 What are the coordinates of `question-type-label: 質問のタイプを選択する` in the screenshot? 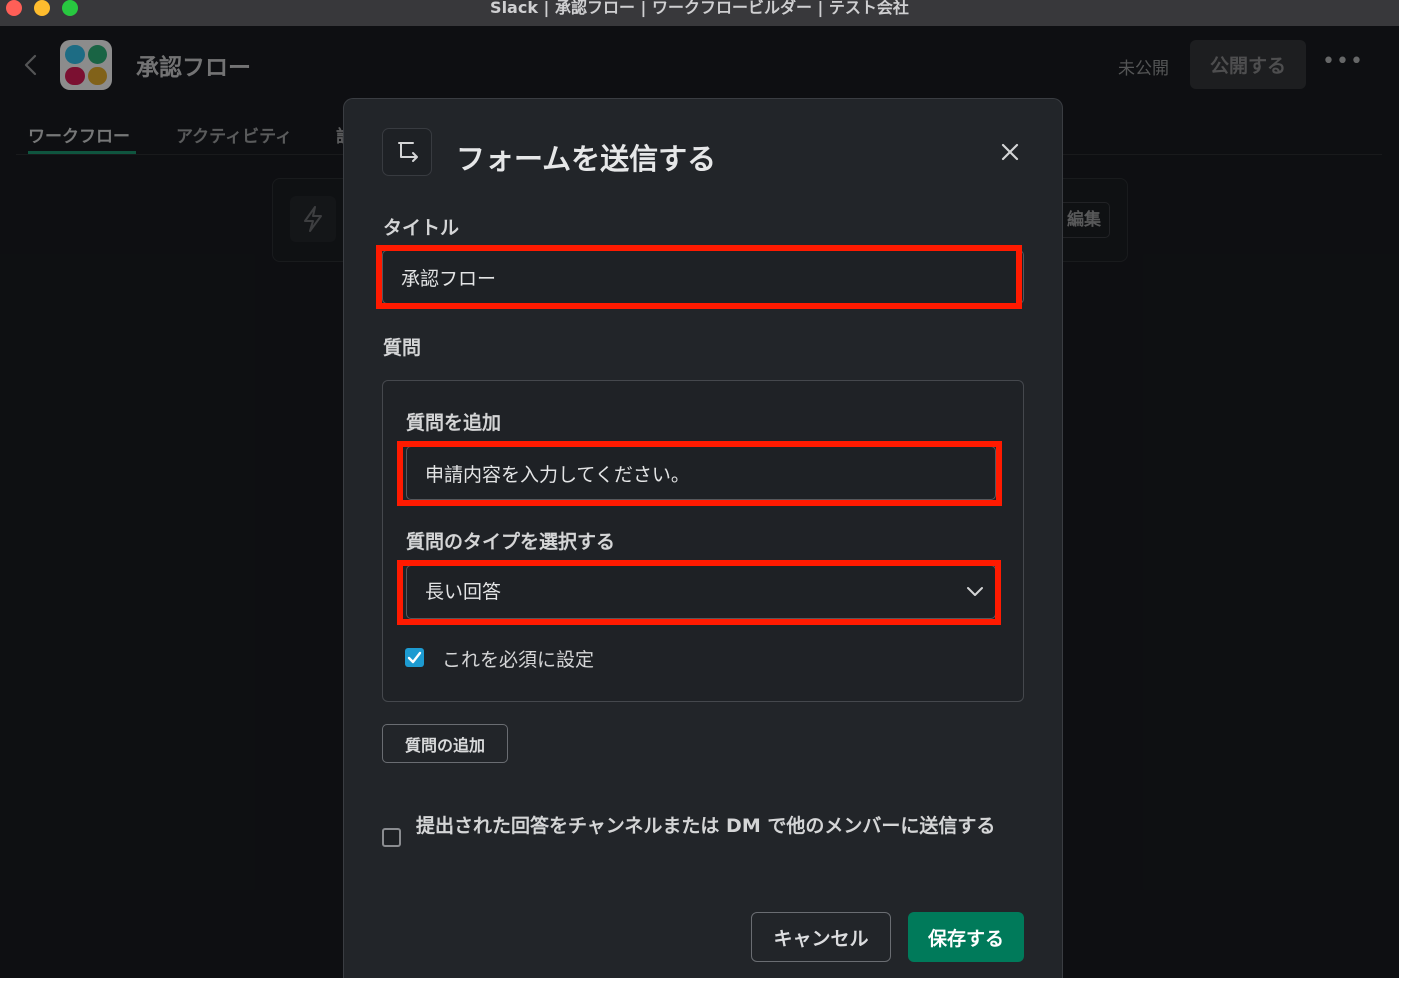 It's located at (511, 542).